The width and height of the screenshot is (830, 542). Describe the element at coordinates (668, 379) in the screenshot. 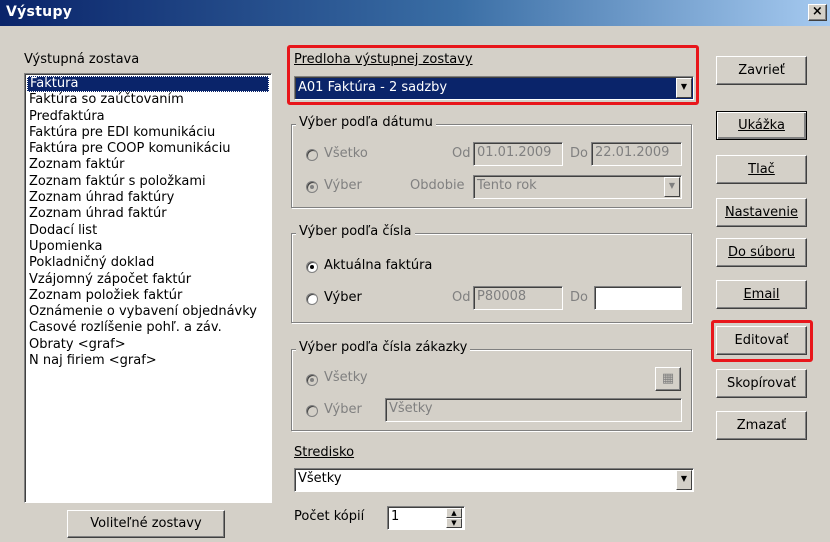

I see `lookup-icon: ▦` at that location.